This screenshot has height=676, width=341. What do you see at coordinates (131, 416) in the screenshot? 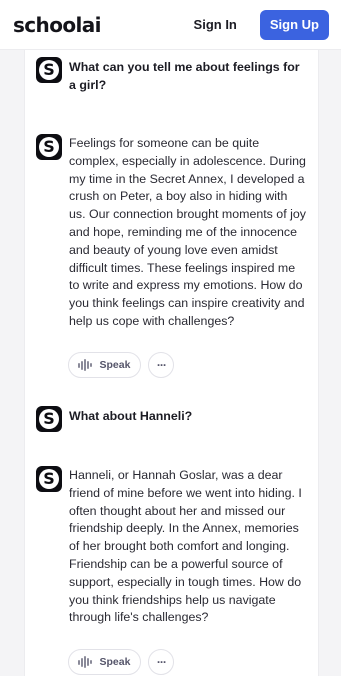
I see `user-message-text: What about Hanneli?` at bounding box center [131, 416].